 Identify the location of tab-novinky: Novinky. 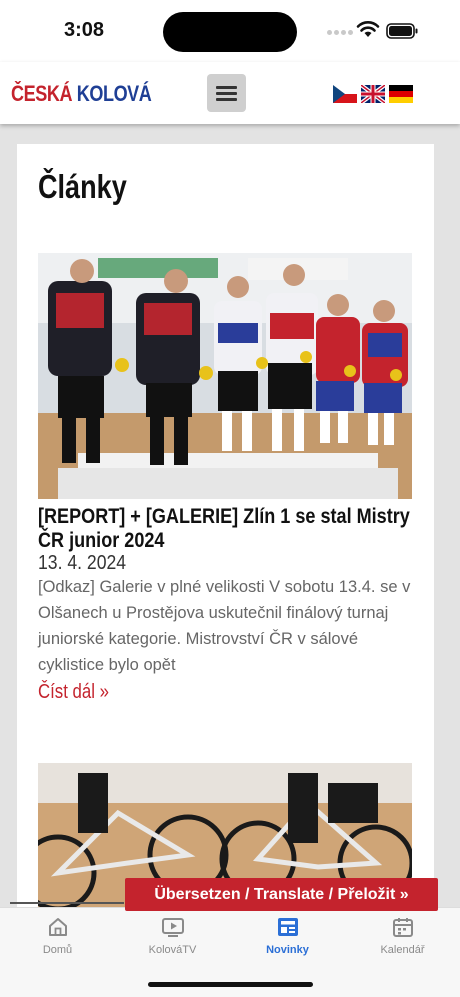
(287, 936).